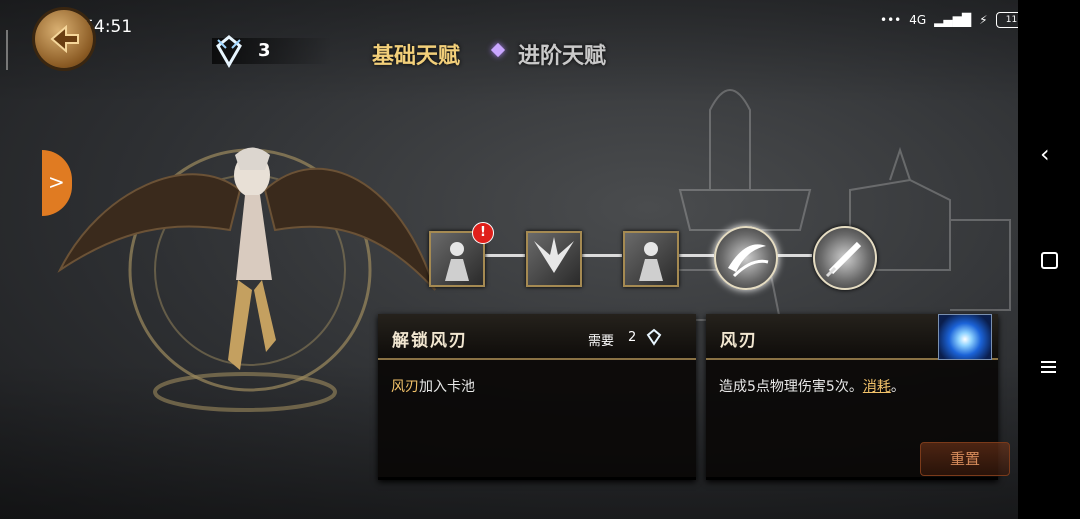 The width and height of the screenshot is (1080, 519). I want to click on alert-badge: !, so click(483, 233).